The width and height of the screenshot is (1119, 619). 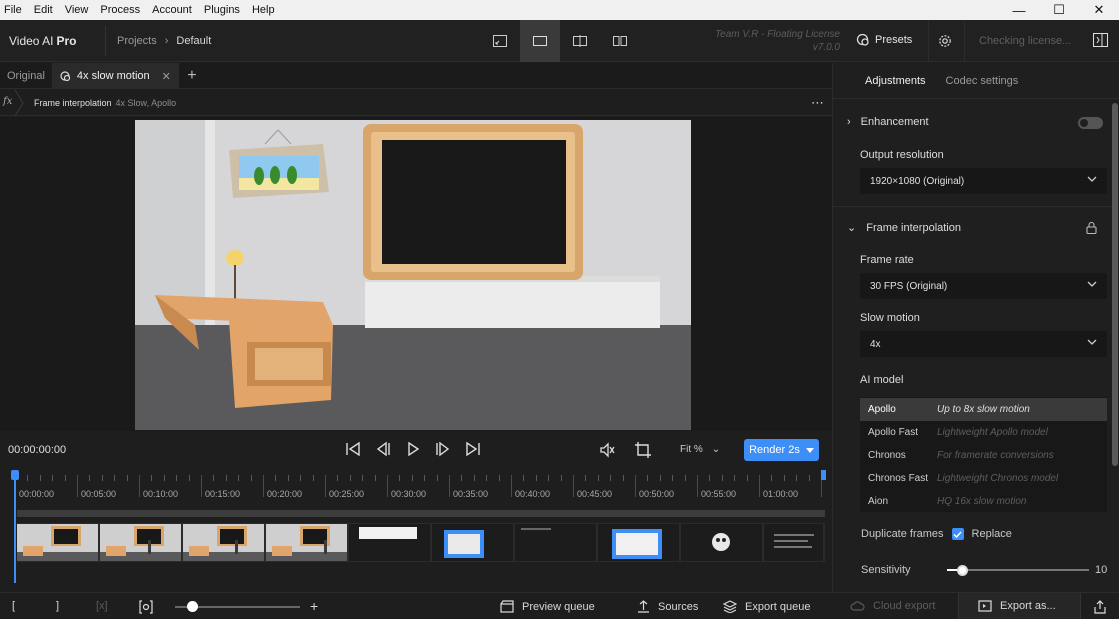 I want to click on zoom-select: Fit % ⌄, so click(x=700, y=449).